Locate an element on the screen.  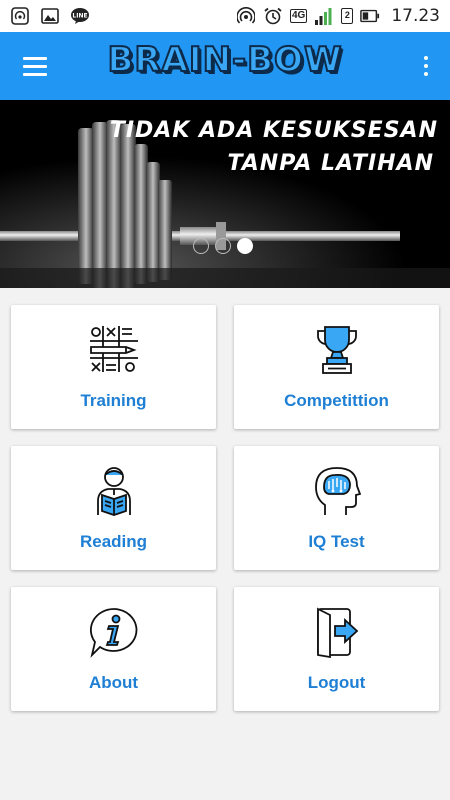
app-title-text: BRAIN-BOW is located at coordinates (225, 60).